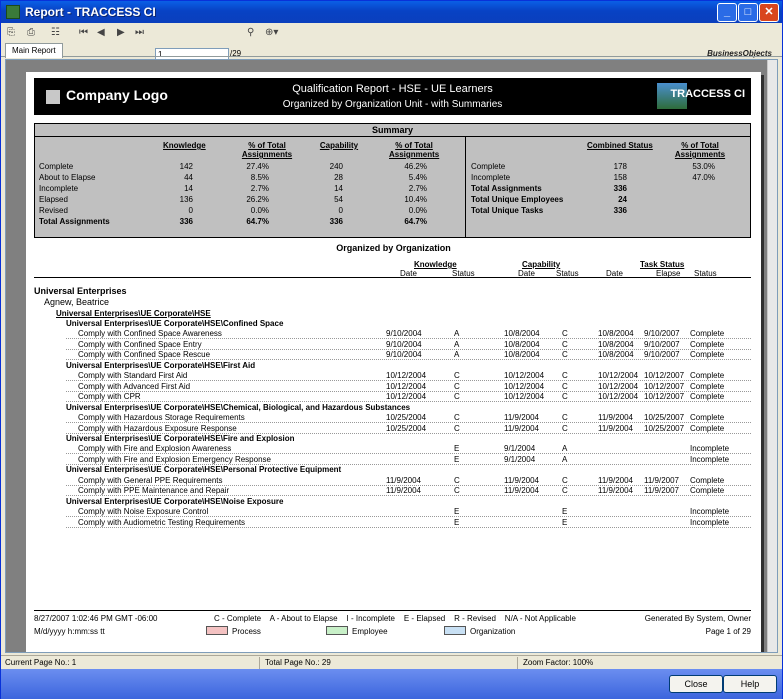 The width and height of the screenshot is (783, 699). Describe the element at coordinates (31, 33) in the screenshot. I see `print-icon: ⎙` at that location.